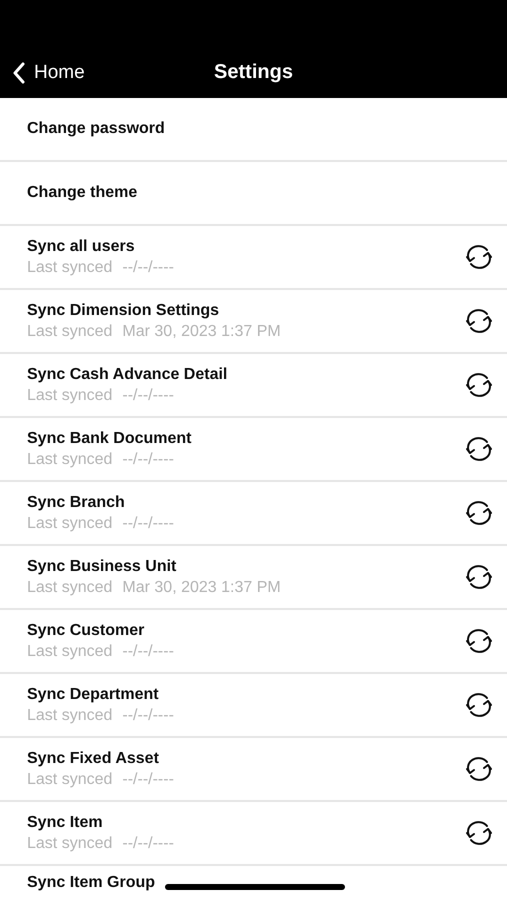  What do you see at coordinates (246, 630) in the screenshot?
I see `sync-row-title: Sync Customer` at bounding box center [246, 630].